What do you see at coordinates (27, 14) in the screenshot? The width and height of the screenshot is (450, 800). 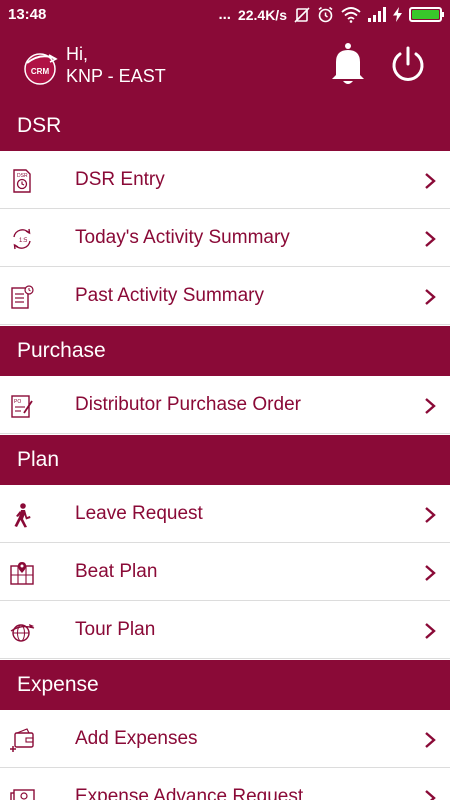 I see `status-time: 13:48` at bounding box center [27, 14].